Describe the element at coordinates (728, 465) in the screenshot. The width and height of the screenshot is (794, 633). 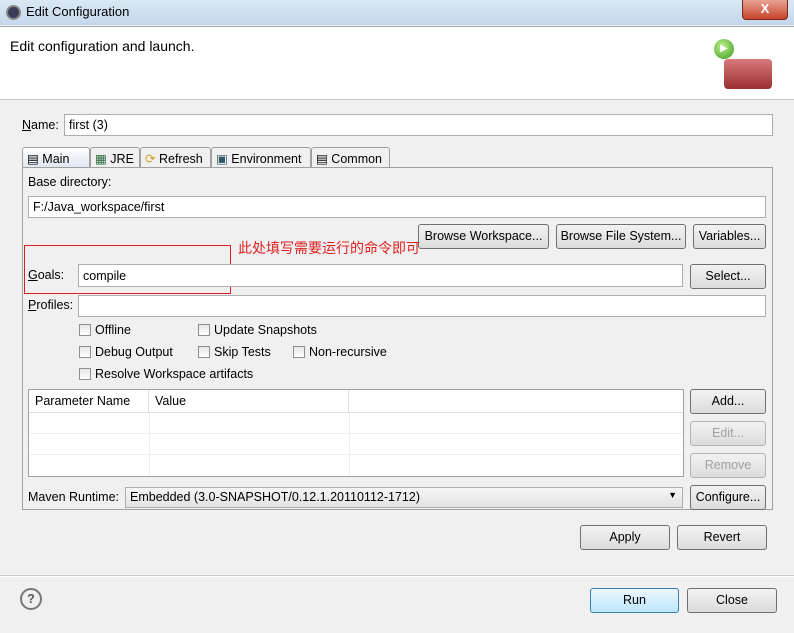
I see `remove-button: Remove` at that location.